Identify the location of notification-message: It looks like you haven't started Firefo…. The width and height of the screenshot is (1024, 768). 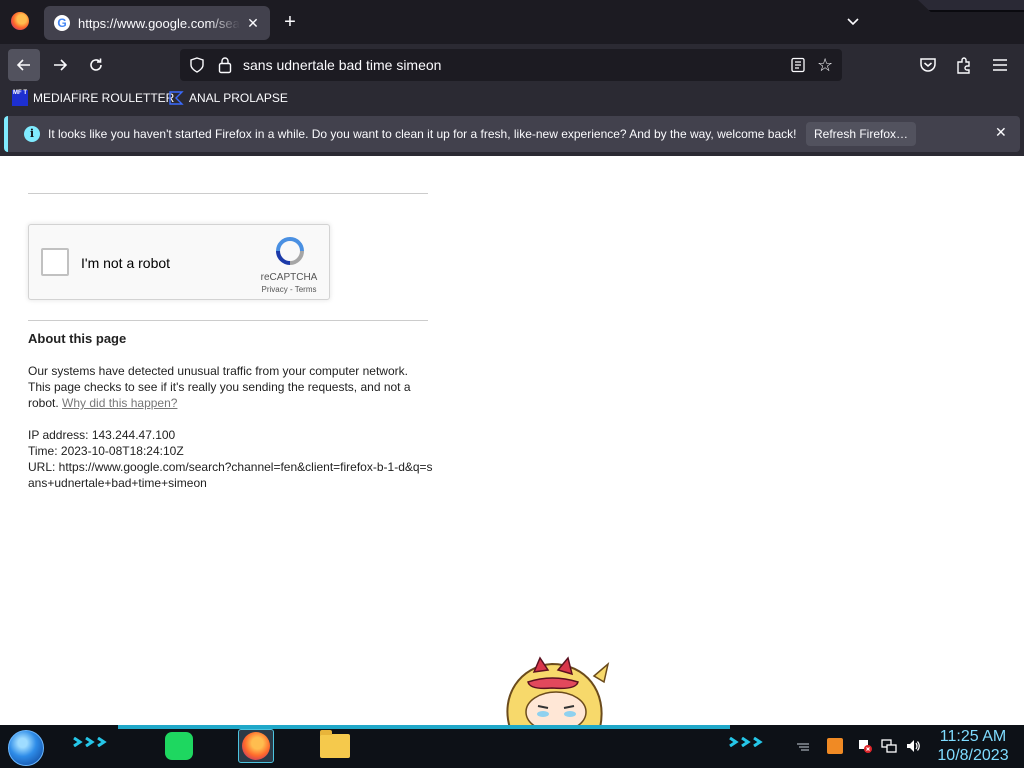
(422, 134).